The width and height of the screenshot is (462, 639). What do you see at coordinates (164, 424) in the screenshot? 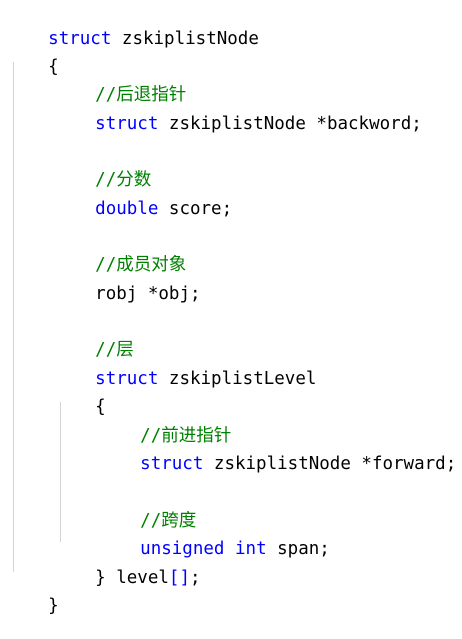
I see `code-line-15: //前进指针` at bounding box center [164, 424].